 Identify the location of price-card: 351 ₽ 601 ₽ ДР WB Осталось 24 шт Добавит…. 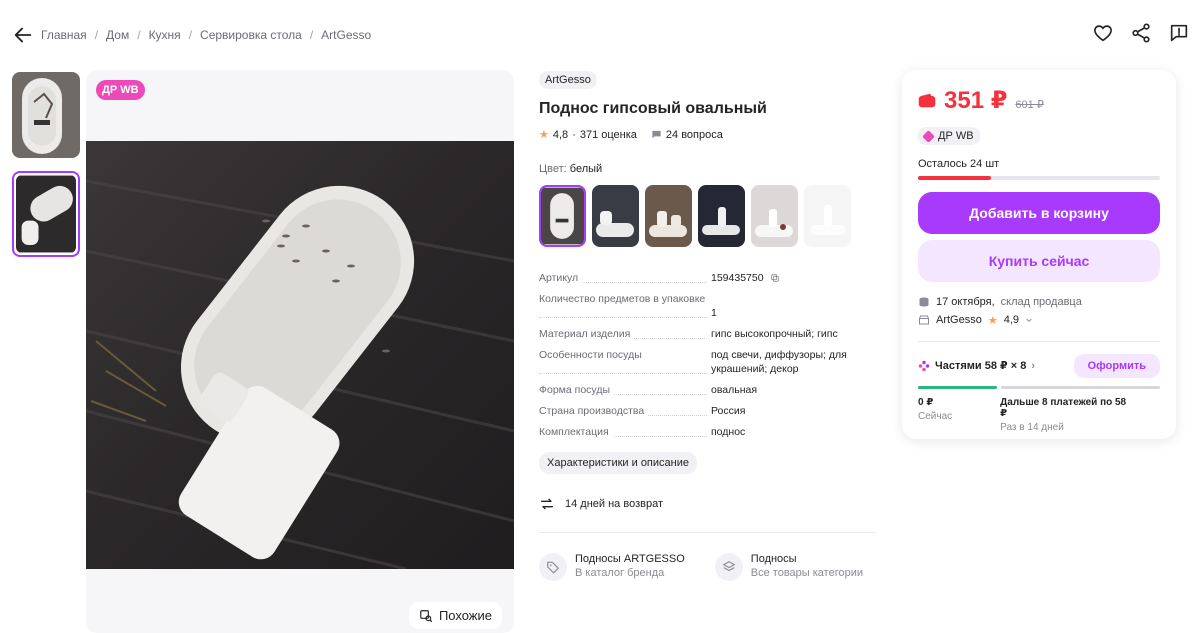
(1039, 254).